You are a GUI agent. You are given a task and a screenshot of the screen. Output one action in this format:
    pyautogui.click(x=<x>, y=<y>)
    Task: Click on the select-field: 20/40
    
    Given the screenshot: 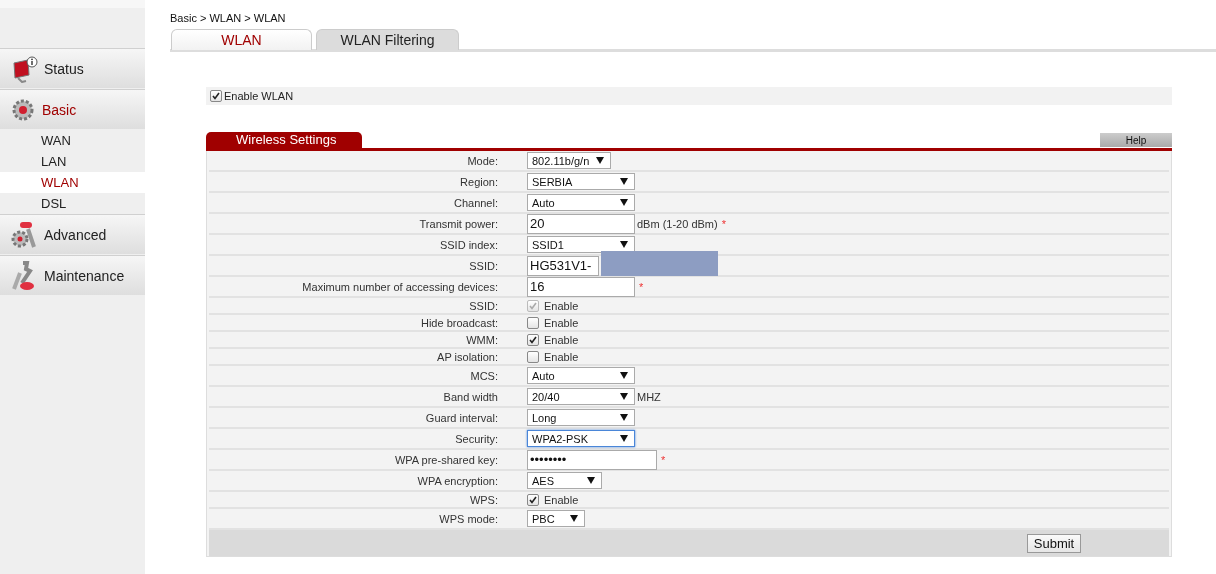 What is the action you would take?
    pyautogui.click(x=581, y=396)
    